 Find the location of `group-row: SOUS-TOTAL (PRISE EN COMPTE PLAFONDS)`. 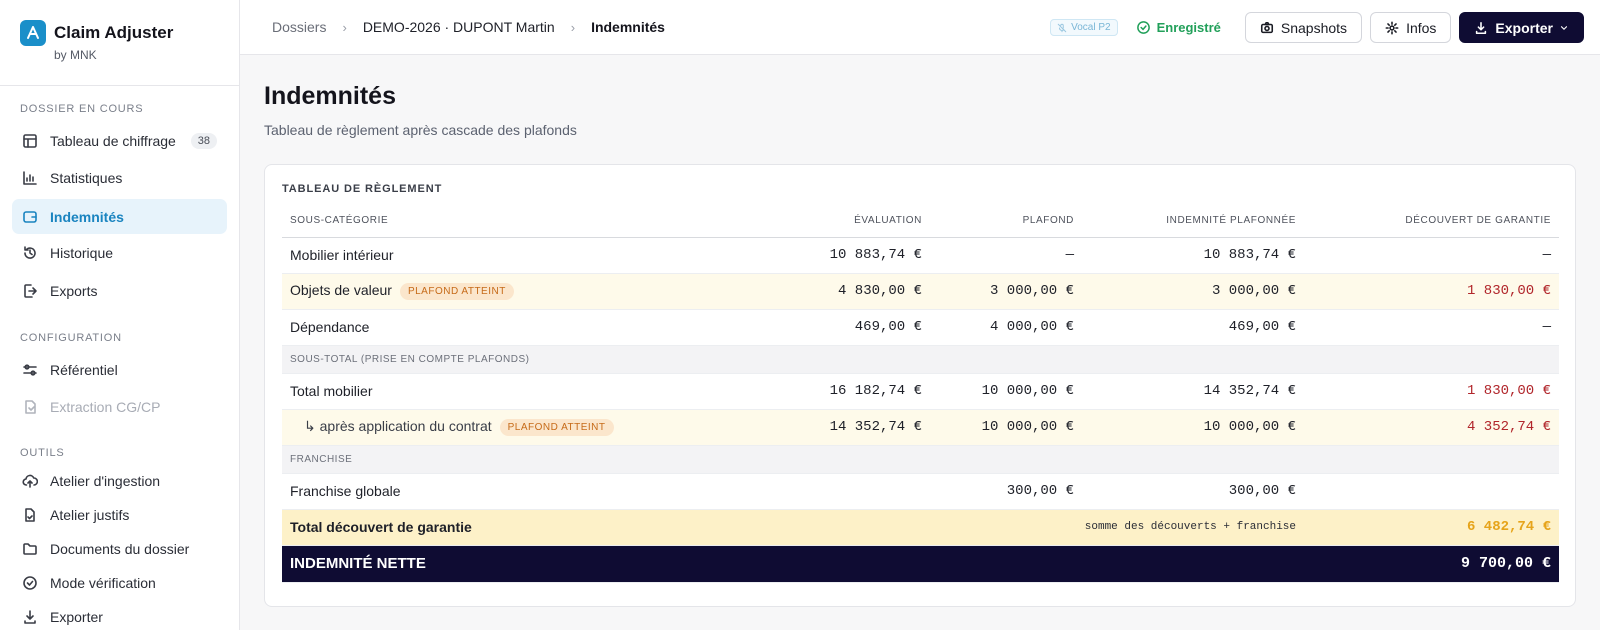

group-row: SOUS-TOTAL (PRISE EN COMPTE PLAFONDS) is located at coordinates (920, 359).